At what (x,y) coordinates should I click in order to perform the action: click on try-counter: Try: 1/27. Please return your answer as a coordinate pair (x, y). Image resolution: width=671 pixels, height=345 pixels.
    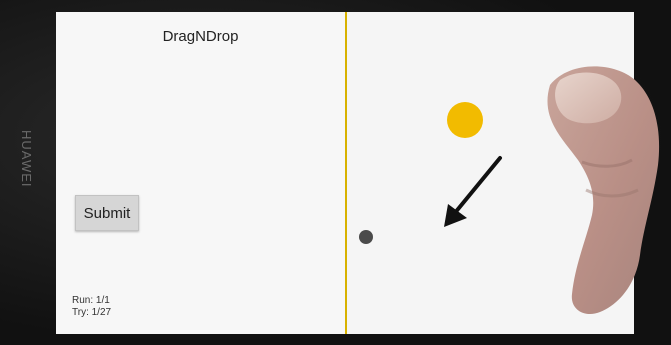
    Looking at the image, I should click on (92, 312).